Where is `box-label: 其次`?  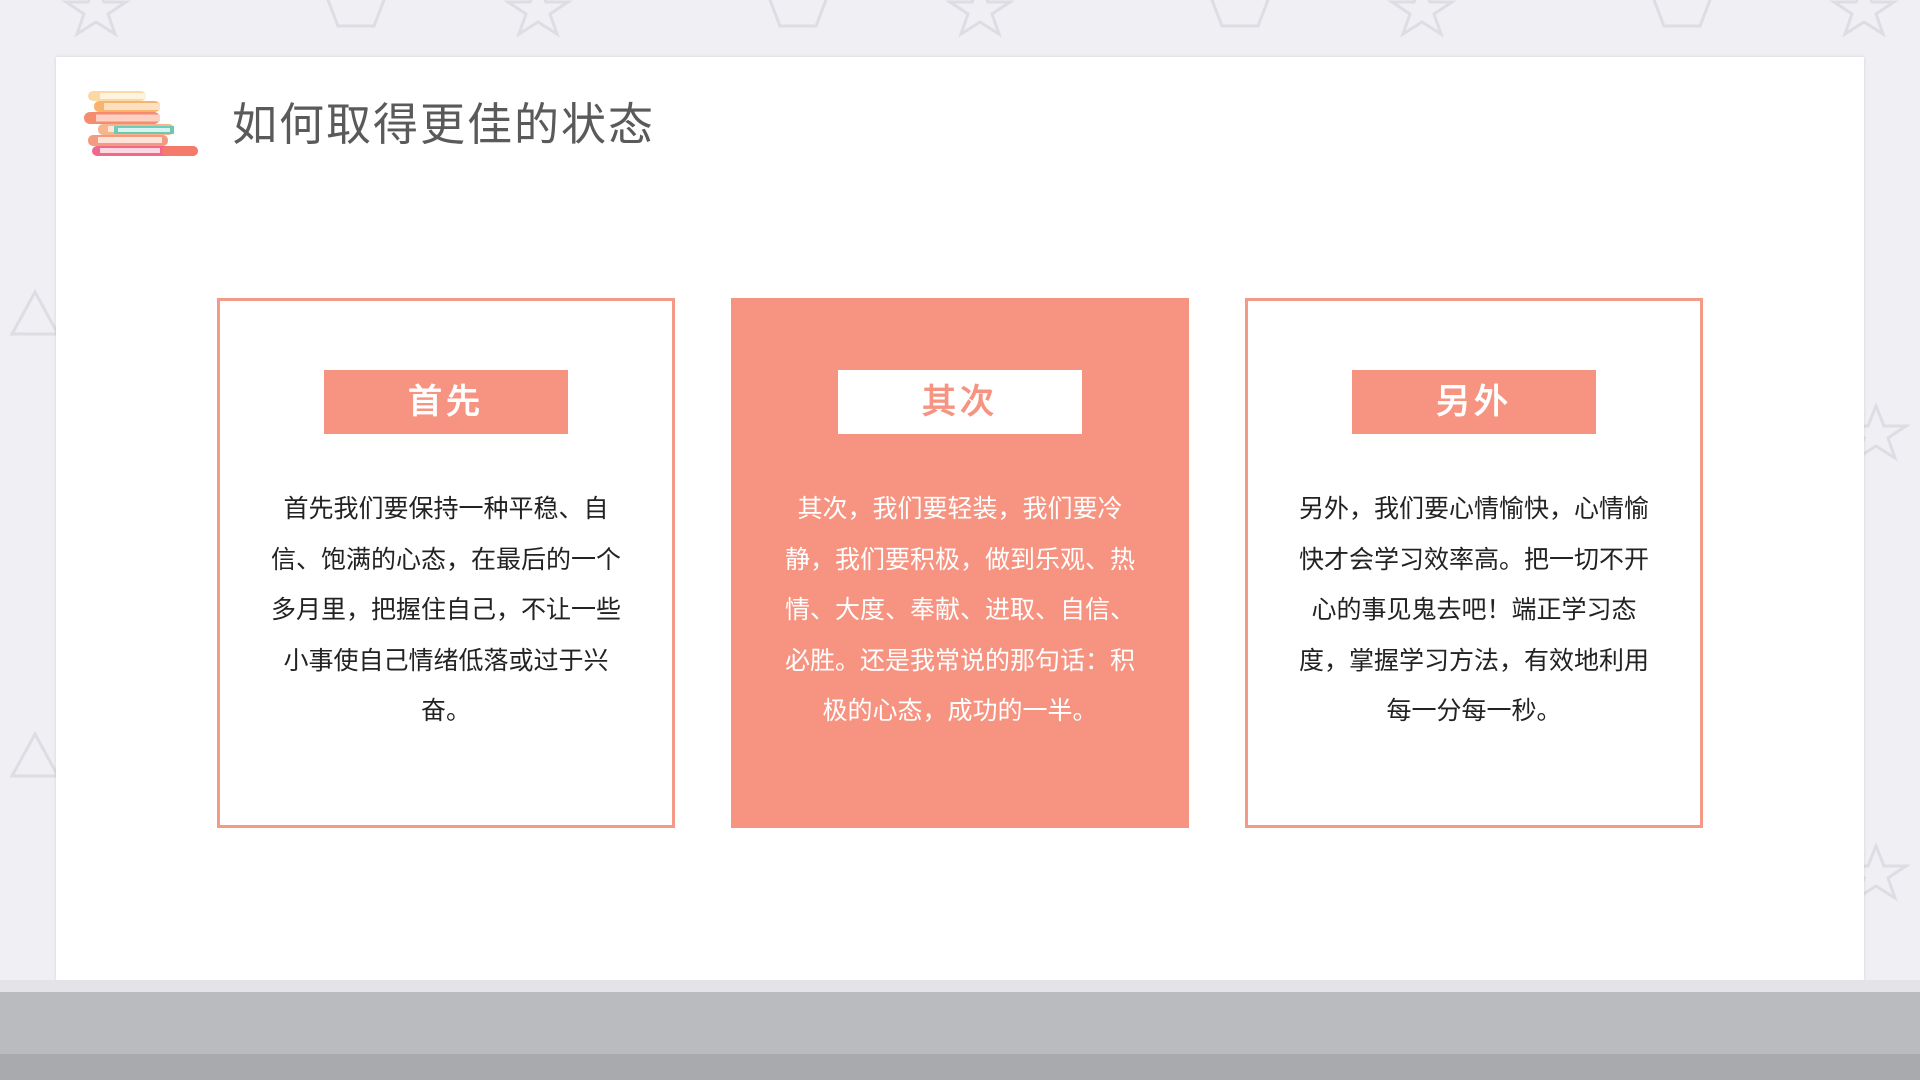
box-label: 其次 is located at coordinates (960, 402).